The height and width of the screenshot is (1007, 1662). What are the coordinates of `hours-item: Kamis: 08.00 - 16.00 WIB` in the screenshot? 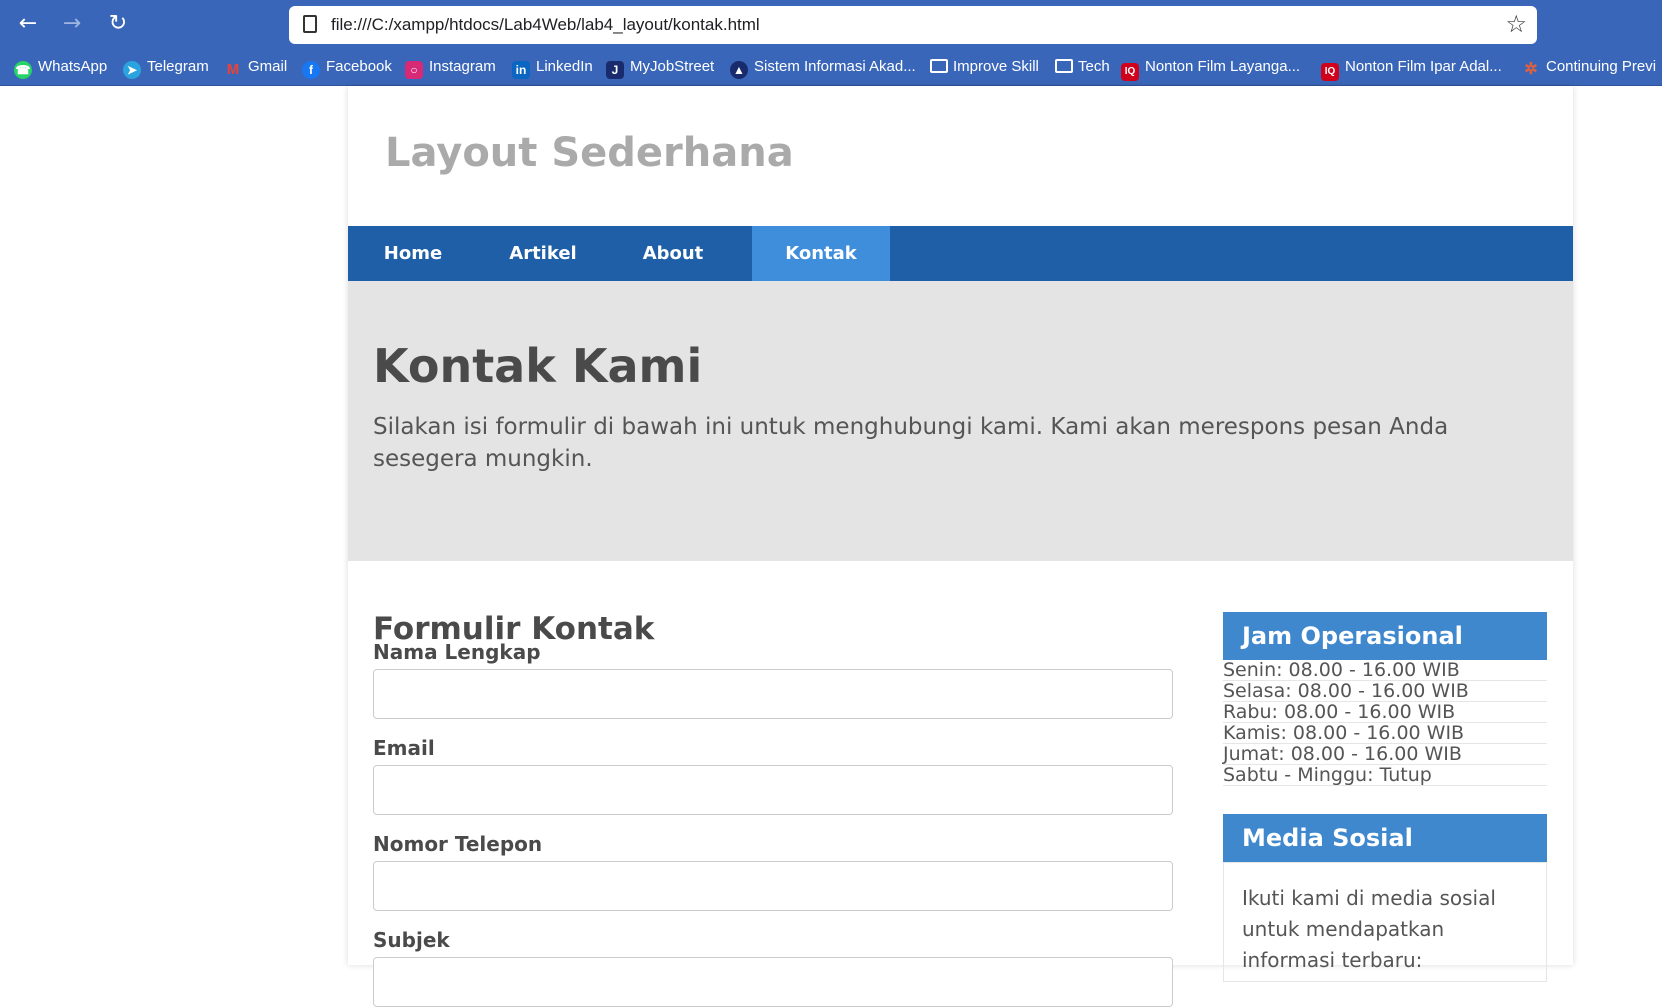 It's located at (1385, 733).